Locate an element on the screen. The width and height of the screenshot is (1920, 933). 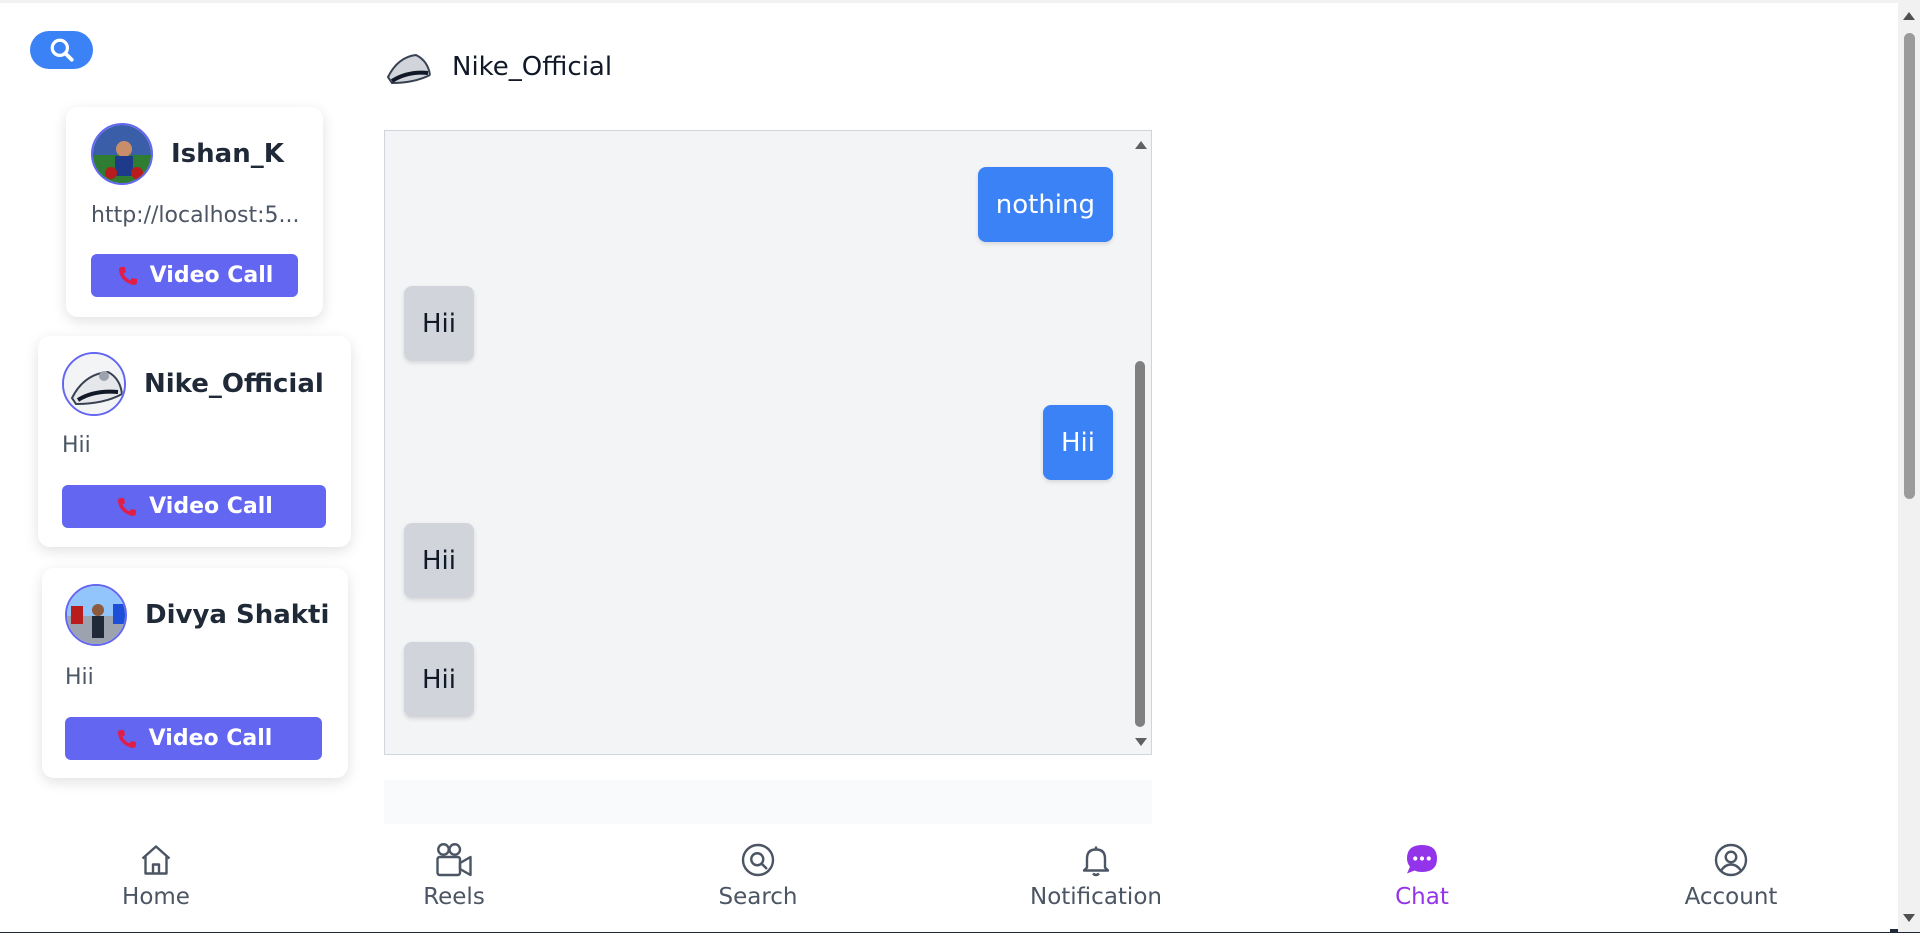
contact-card-ishan: Ishan_K http://localhost:5... Video Call is located at coordinates (194, 212).